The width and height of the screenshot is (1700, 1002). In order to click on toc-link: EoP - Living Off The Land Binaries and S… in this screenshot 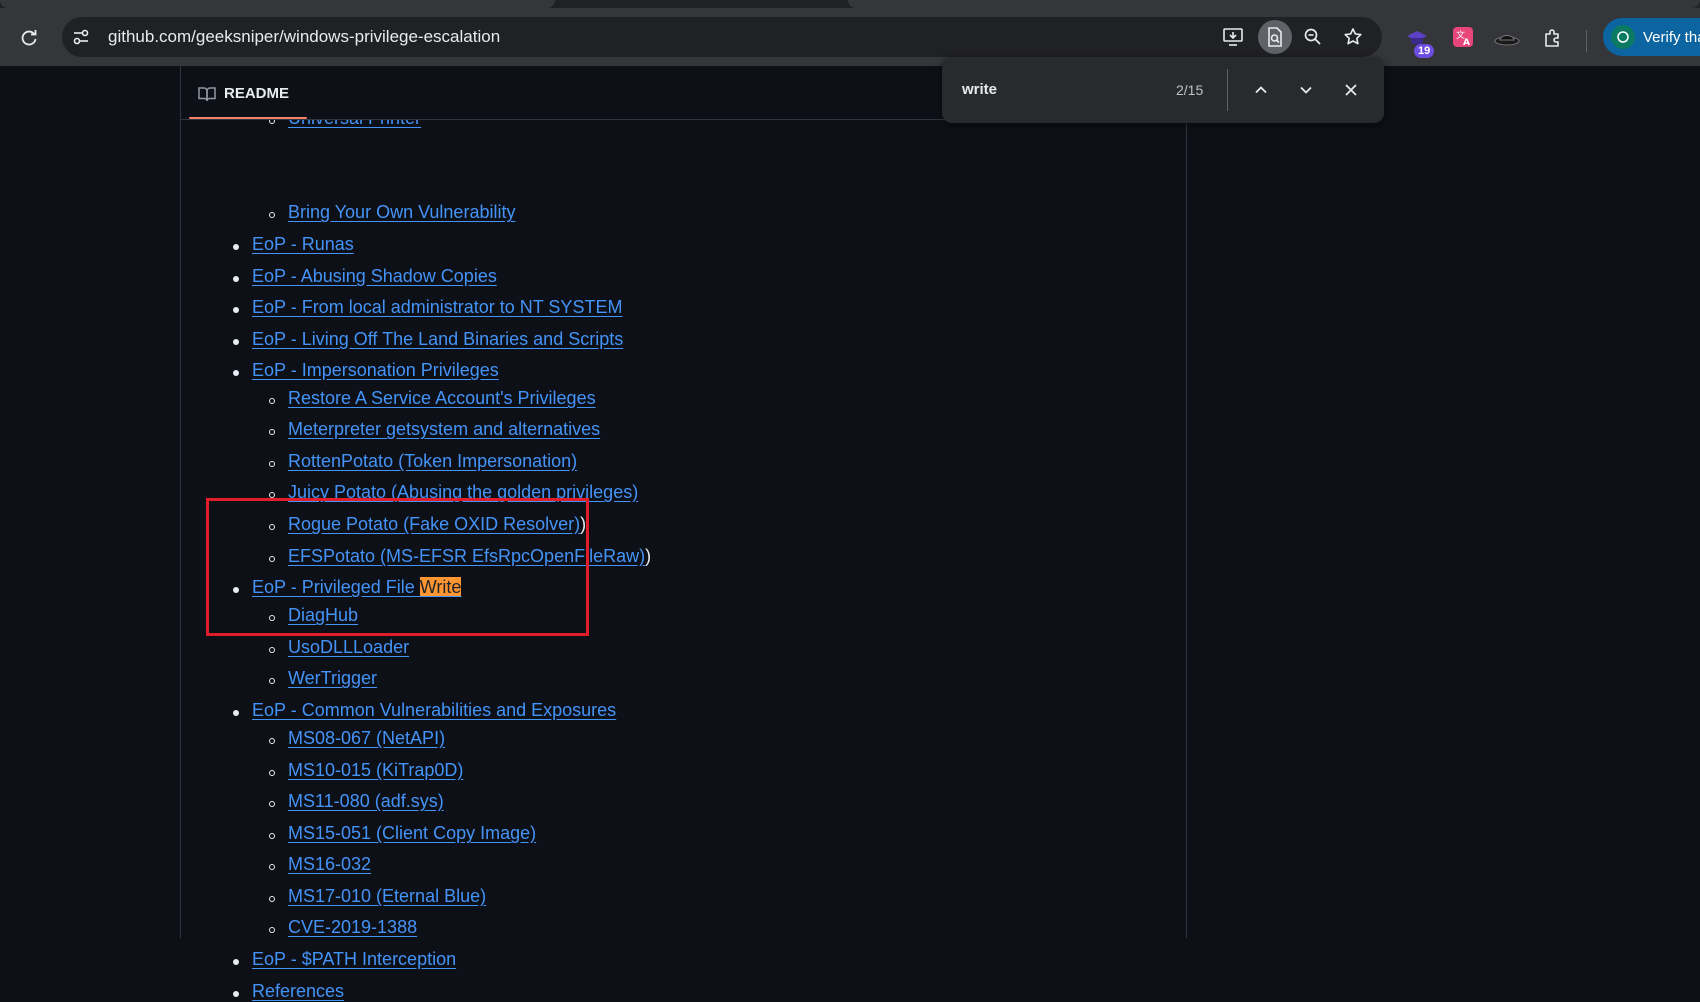, I will do `click(437, 339)`.